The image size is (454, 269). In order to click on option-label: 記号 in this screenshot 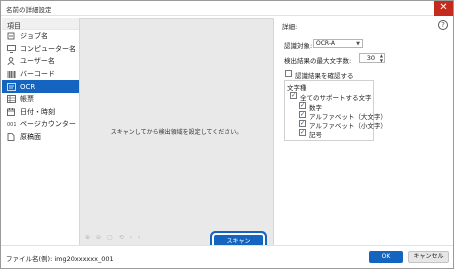, I will do `click(315, 135)`.